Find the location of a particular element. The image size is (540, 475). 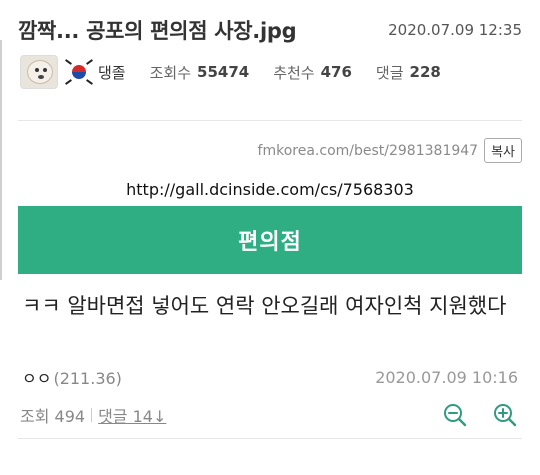

comments-value: 228 is located at coordinates (425, 72).